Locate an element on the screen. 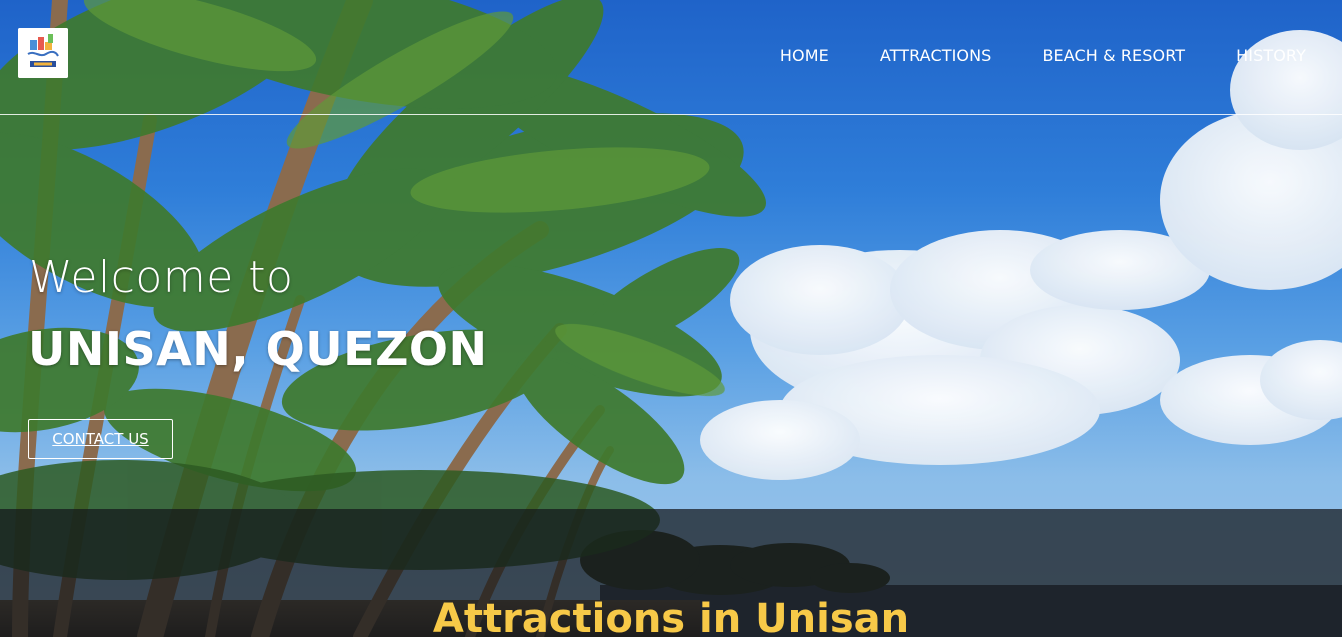 The height and width of the screenshot is (637, 1342). nav-history: HISTORY is located at coordinates (1271, 56).